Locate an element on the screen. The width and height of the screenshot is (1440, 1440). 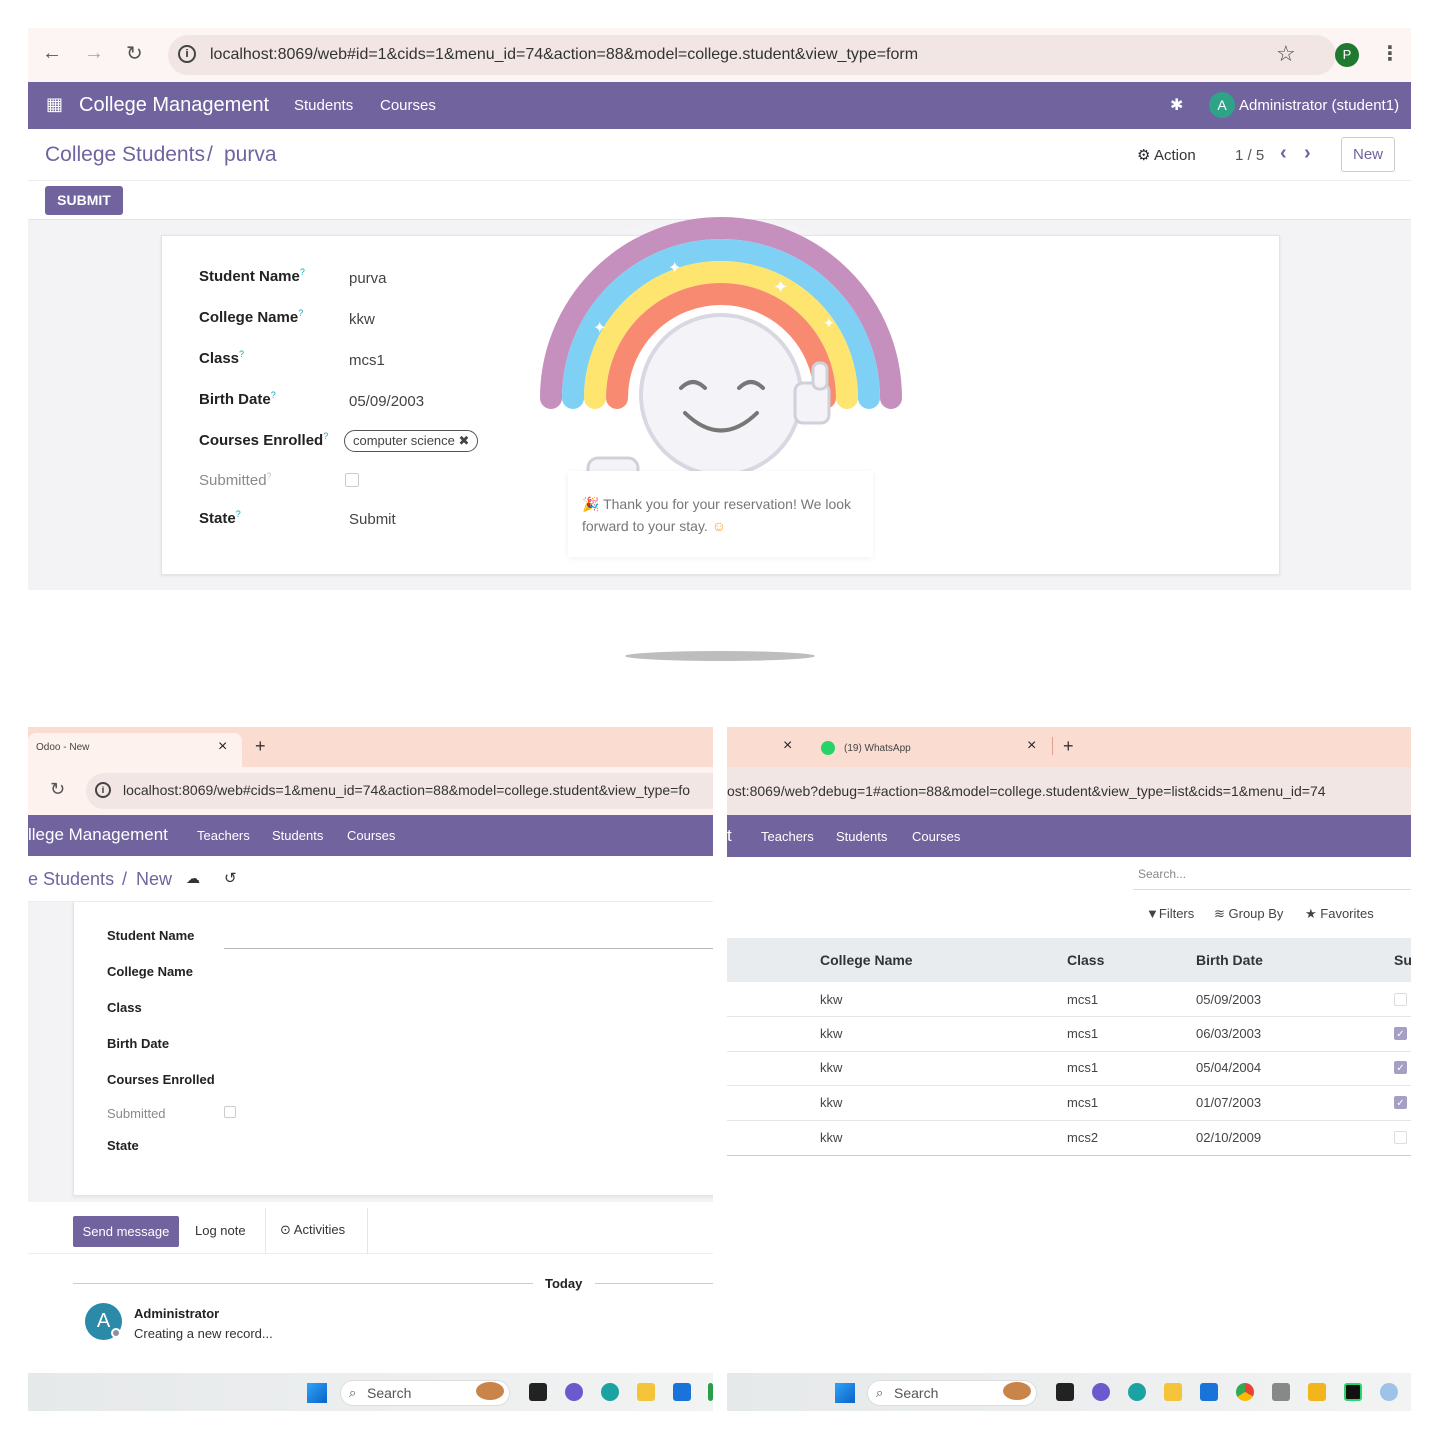
col-birth-date: Birth Date is located at coordinates (1229, 960).